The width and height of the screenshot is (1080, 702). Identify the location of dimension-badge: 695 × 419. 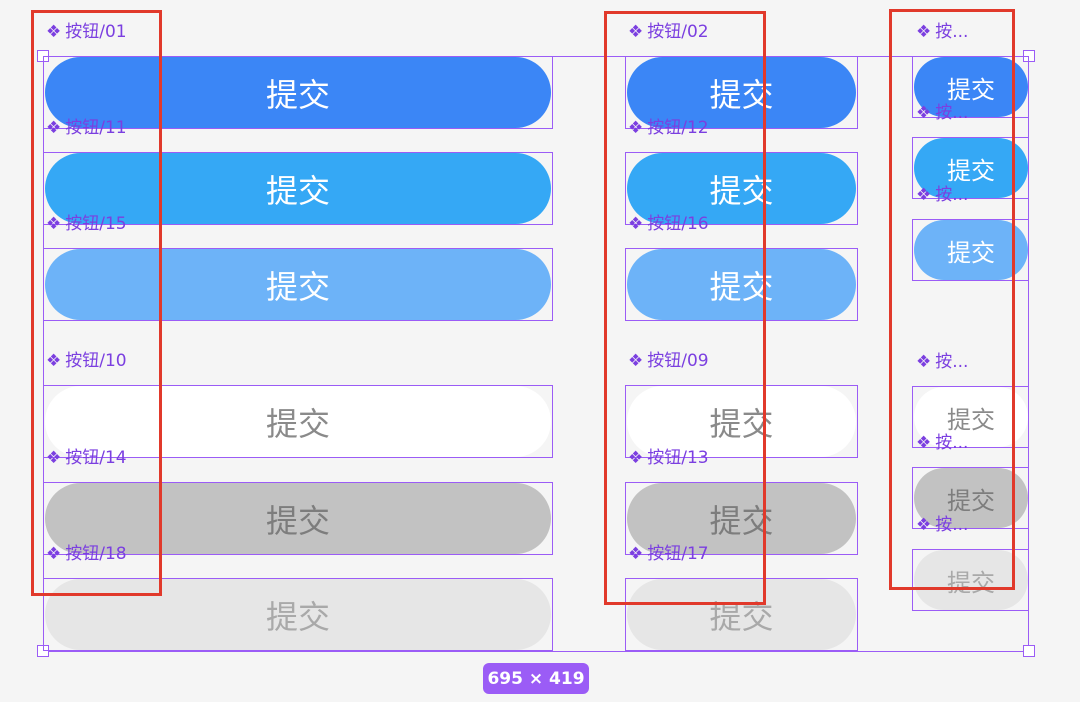
(536, 678).